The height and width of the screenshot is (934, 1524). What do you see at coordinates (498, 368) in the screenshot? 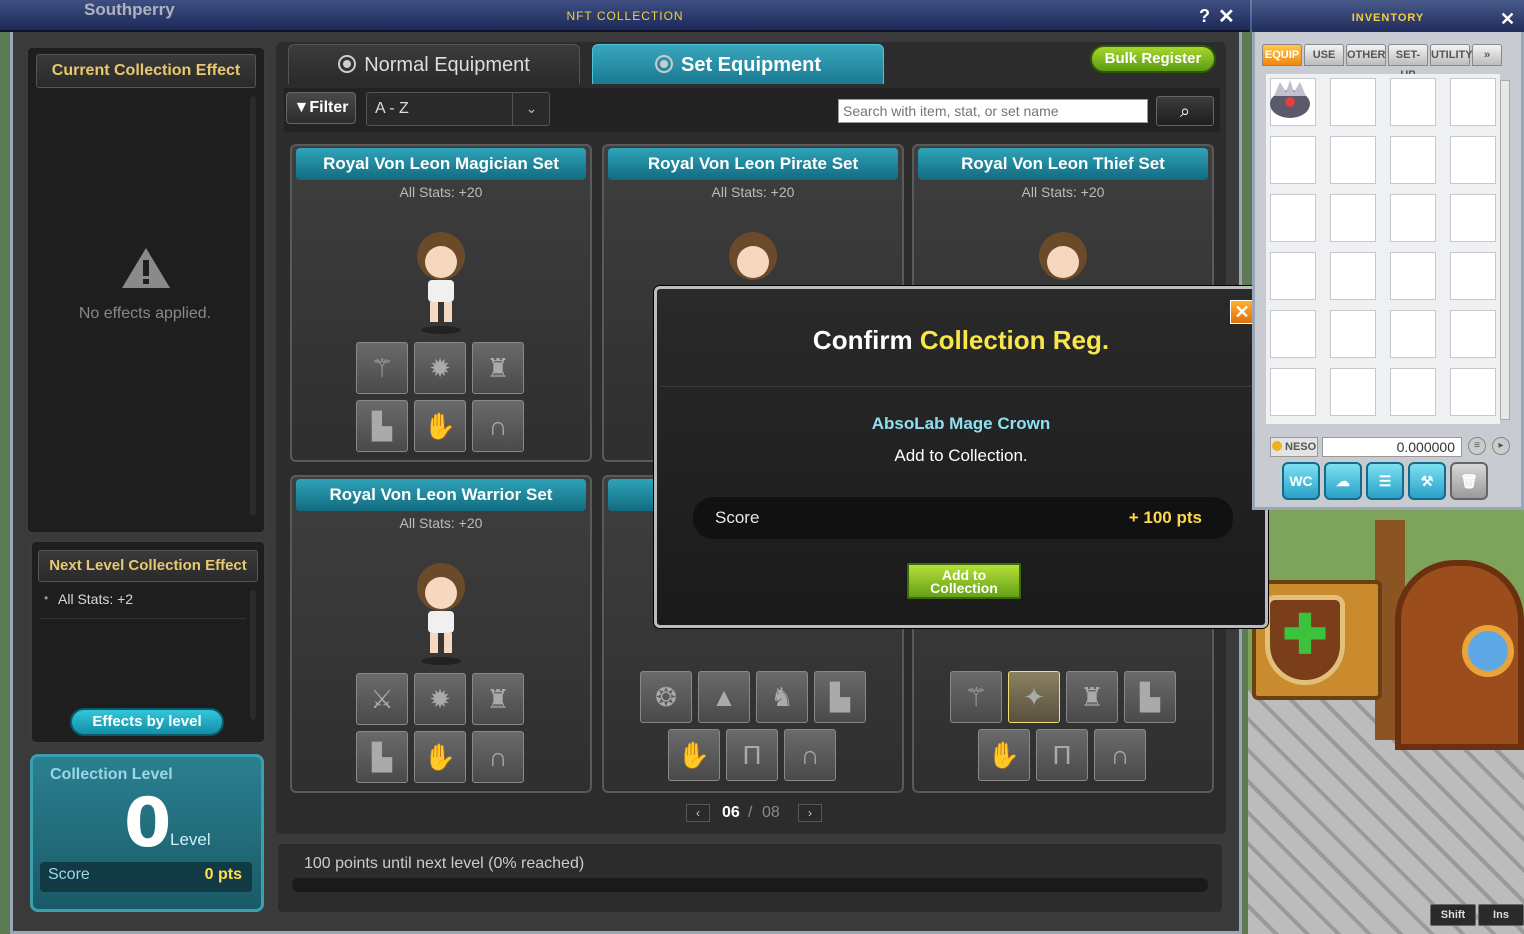
I see `robe-slot-icon: ♜` at bounding box center [498, 368].